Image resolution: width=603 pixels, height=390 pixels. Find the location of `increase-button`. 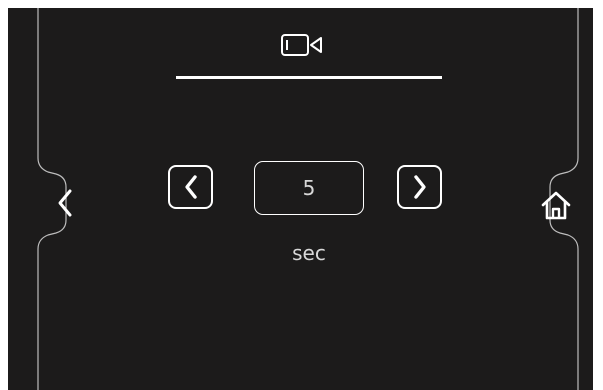

increase-button is located at coordinates (419, 187).